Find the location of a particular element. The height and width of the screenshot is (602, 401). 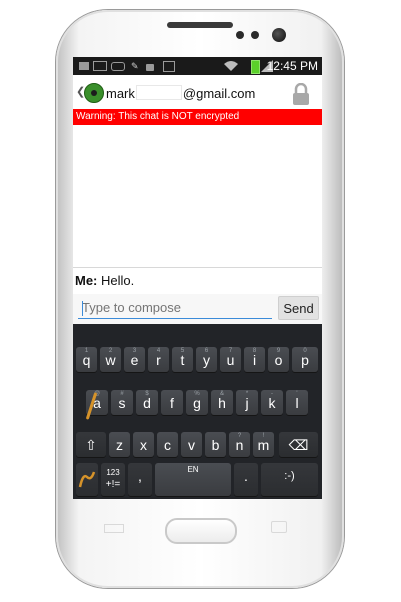

proximity-sensor is located at coordinates (240, 35).